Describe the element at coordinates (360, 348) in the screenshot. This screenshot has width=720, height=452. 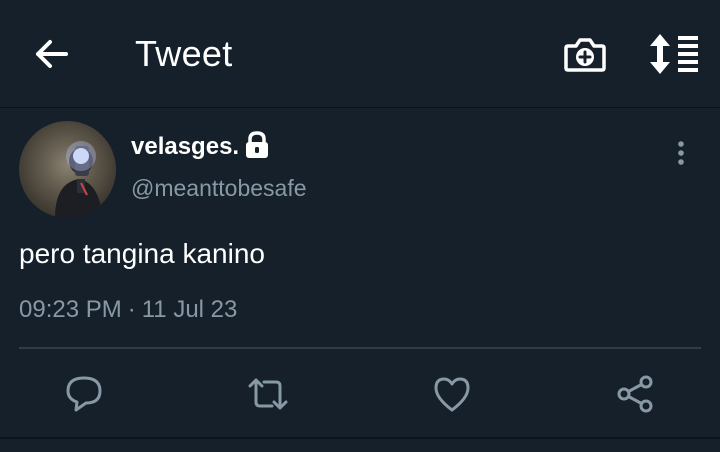
I see `divider` at that location.